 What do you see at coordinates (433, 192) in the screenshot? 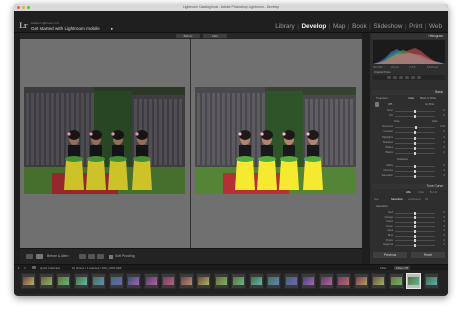
I see `hsl-tab-bw: B & W` at bounding box center [433, 192].